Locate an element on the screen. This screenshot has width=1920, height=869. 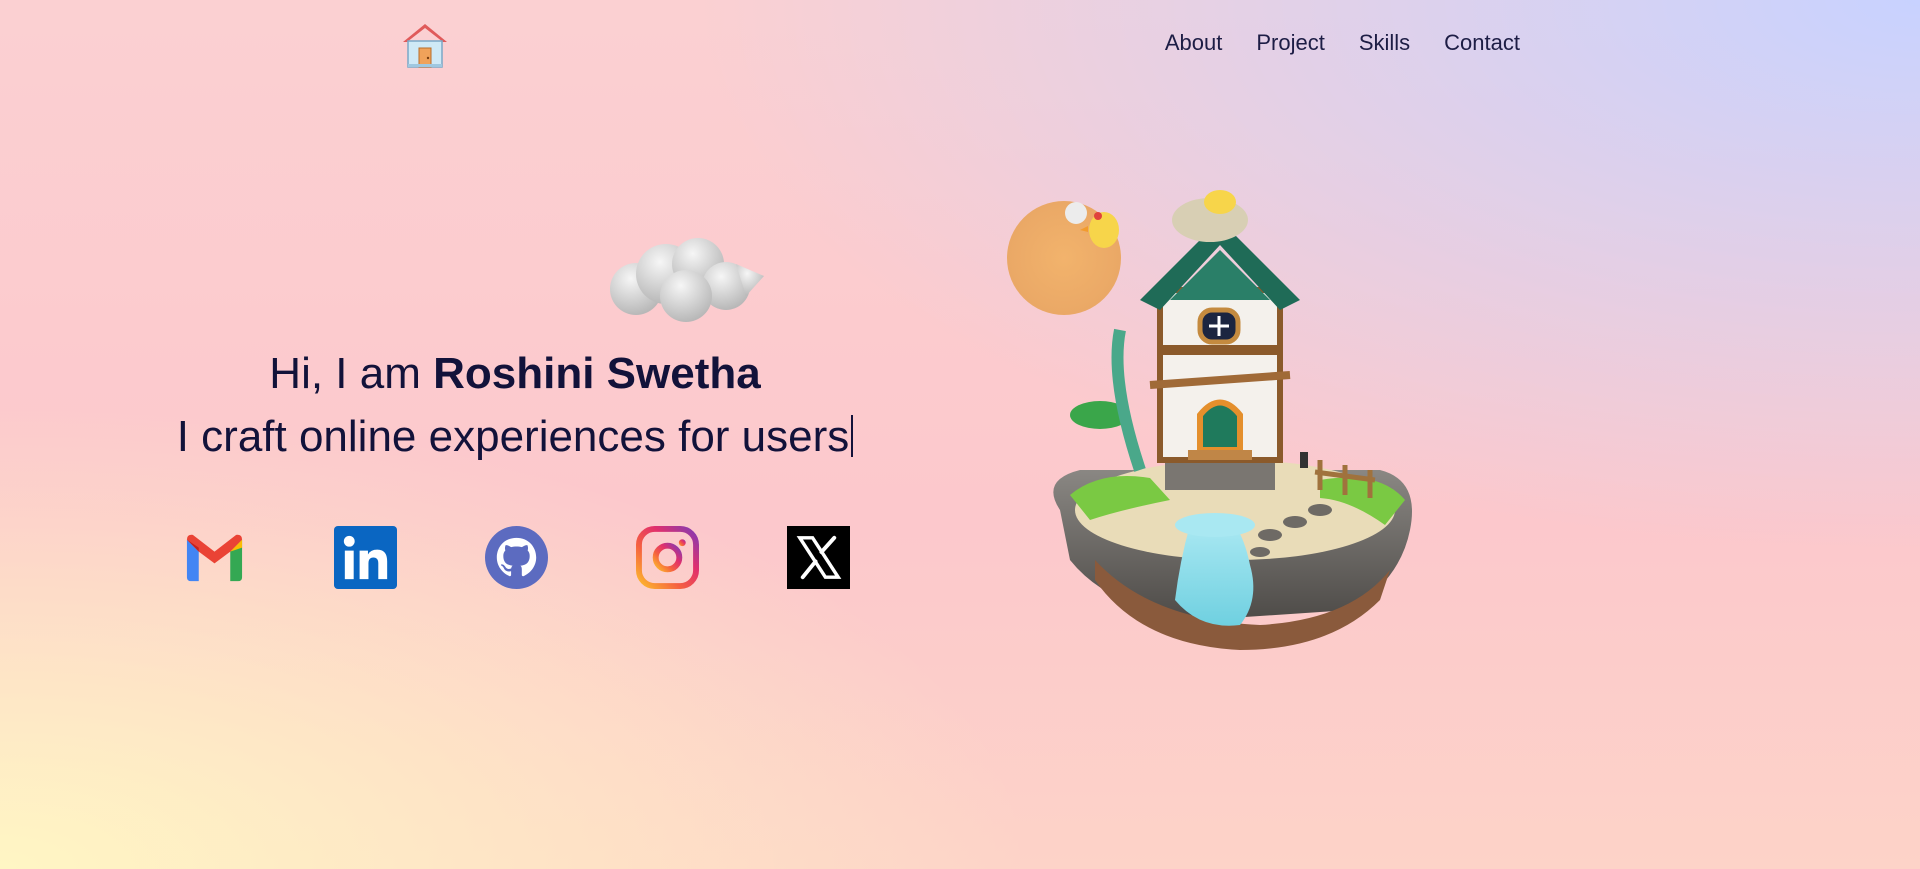
greeting-prefix: Hi, I am is located at coordinates (351, 373).